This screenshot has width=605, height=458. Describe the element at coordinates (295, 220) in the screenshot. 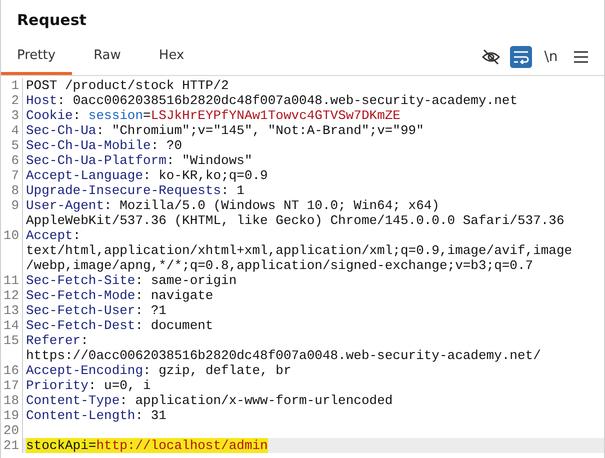

I see `code-line: AppleWebKit/537.36 (KHTML, like Gecko) Chrome/145.0.0.0 Safari/537.36` at that location.